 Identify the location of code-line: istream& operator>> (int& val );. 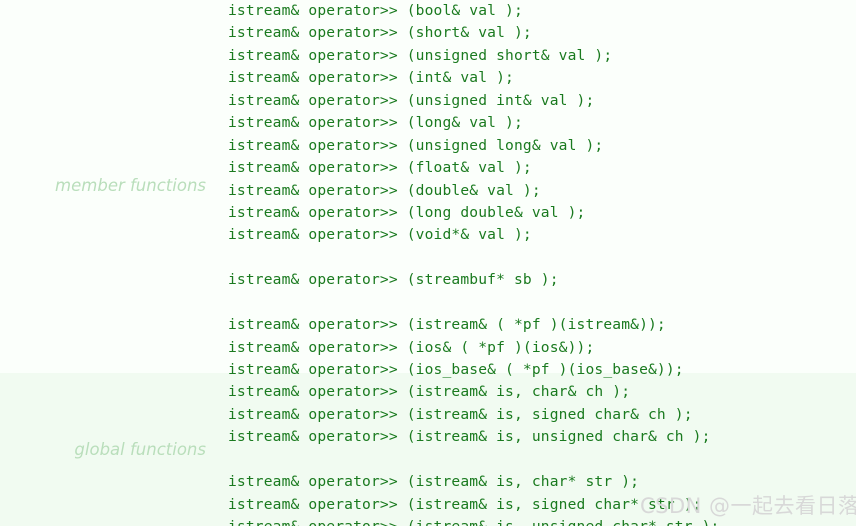
(371, 78).